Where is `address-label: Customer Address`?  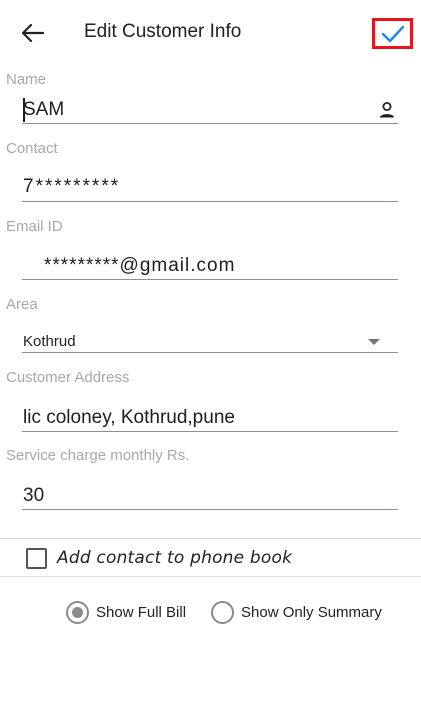
address-label: Customer Address is located at coordinates (68, 377).